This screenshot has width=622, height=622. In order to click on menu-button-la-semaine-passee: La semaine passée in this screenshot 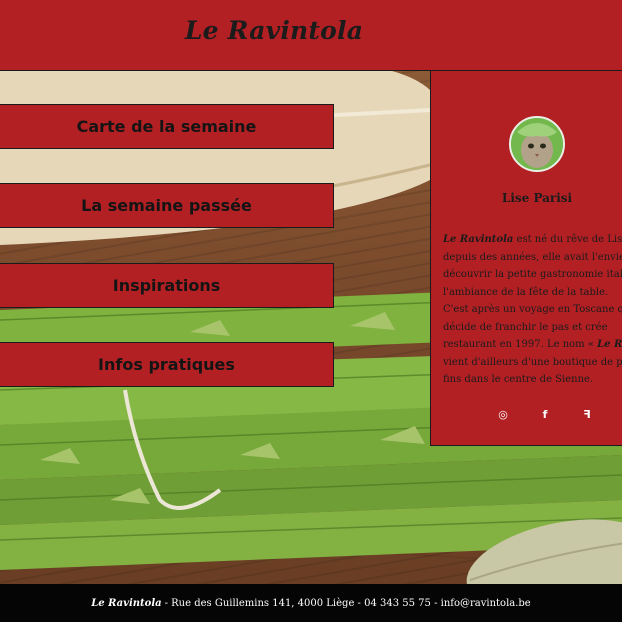, I will do `click(167, 205)`.